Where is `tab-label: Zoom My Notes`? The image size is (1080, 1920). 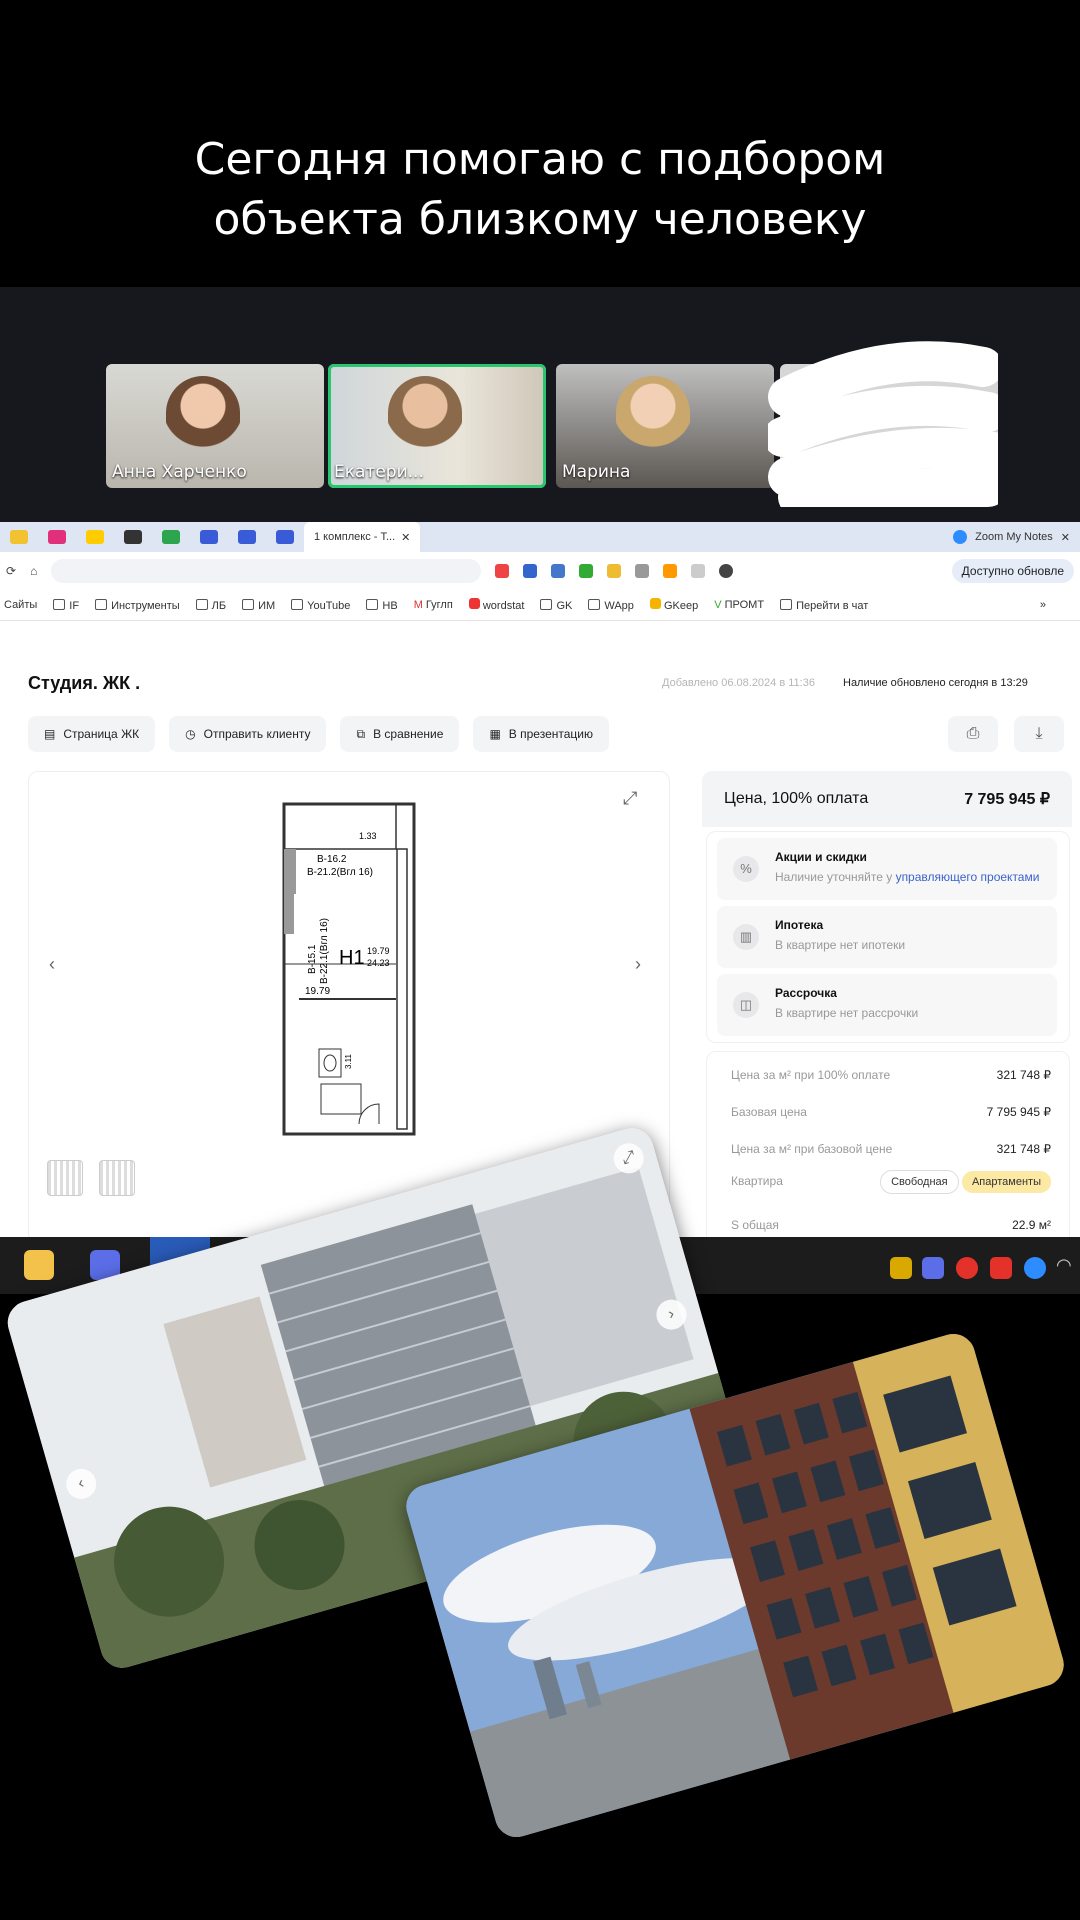
tab-label: Zoom My Notes is located at coordinates (1014, 537).